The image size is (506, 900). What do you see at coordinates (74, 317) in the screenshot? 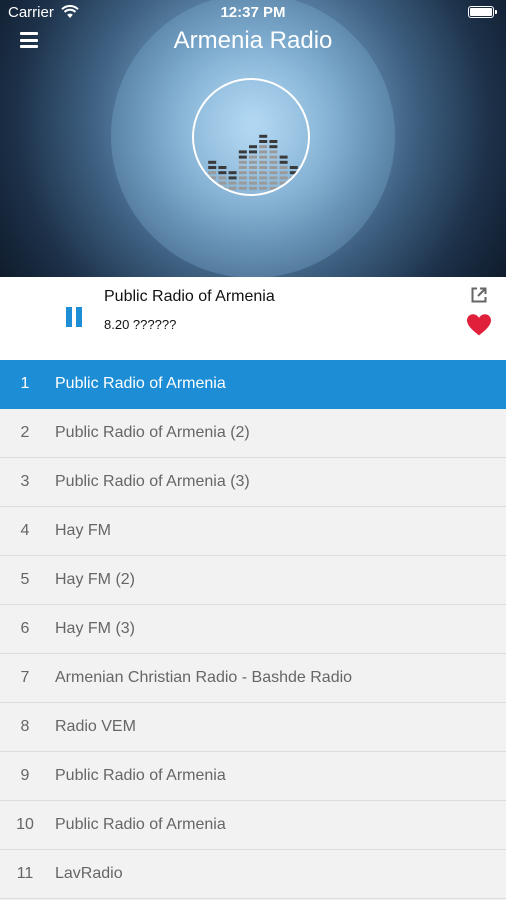
I see `pause-button` at bounding box center [74, 317].